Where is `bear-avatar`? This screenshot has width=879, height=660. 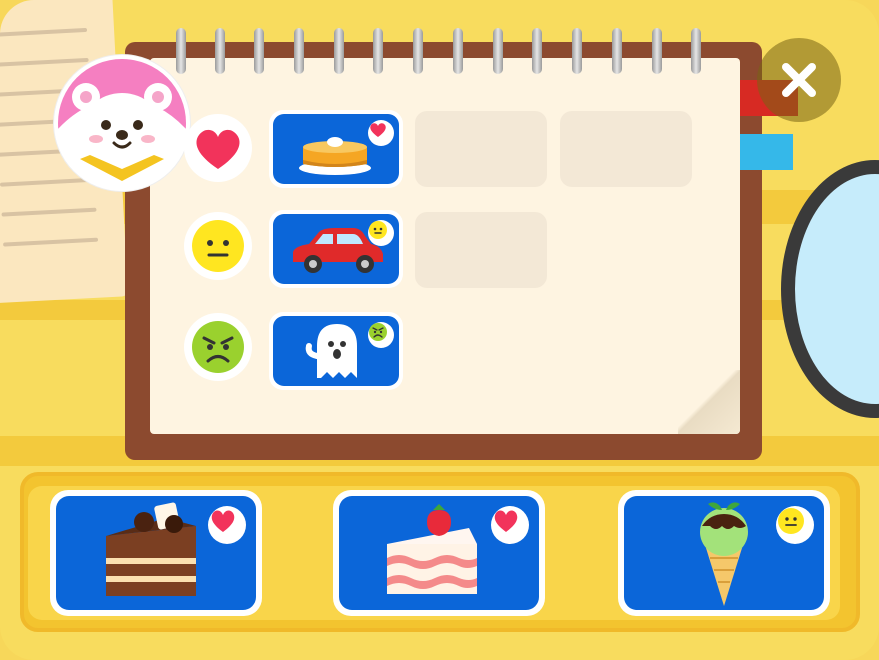 bear-avatar is located at coordinates (122, 123).